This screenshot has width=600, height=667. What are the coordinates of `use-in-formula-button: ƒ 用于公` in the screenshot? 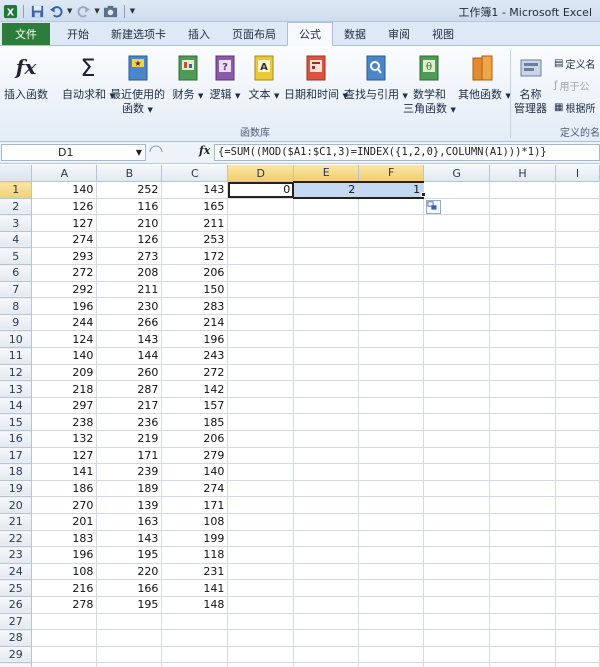 It's located at (572, 85).